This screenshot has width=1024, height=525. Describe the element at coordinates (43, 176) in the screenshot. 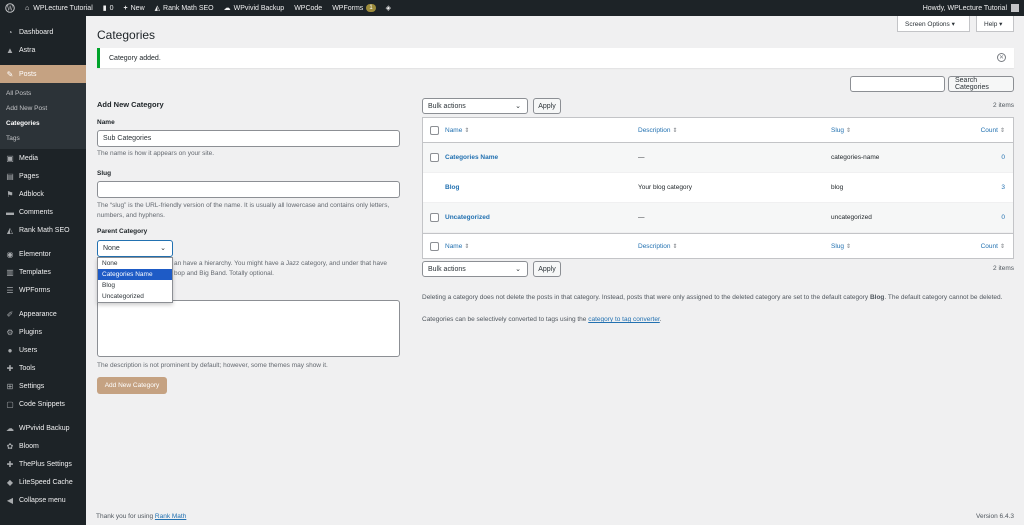

I see `sidebar-item-pages: ▤ Pages` at that location.